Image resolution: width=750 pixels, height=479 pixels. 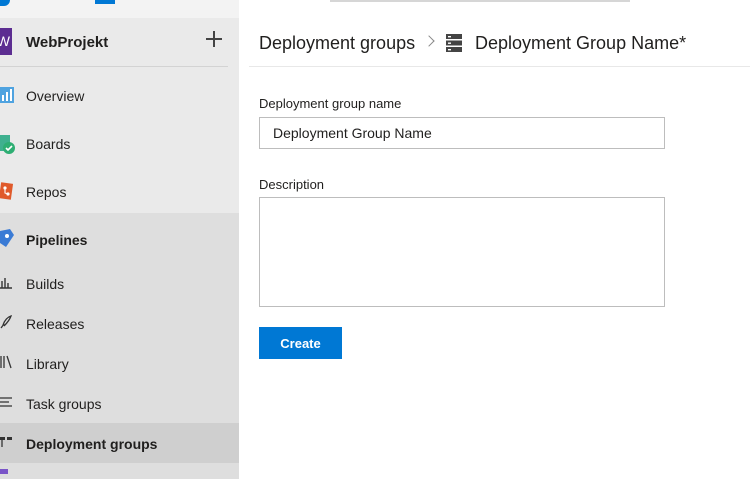 What do you see at coordinates (64, 404) in the screenshot?
I see `sidebar-item-label: Task groups` at bounding box center [64, 404].